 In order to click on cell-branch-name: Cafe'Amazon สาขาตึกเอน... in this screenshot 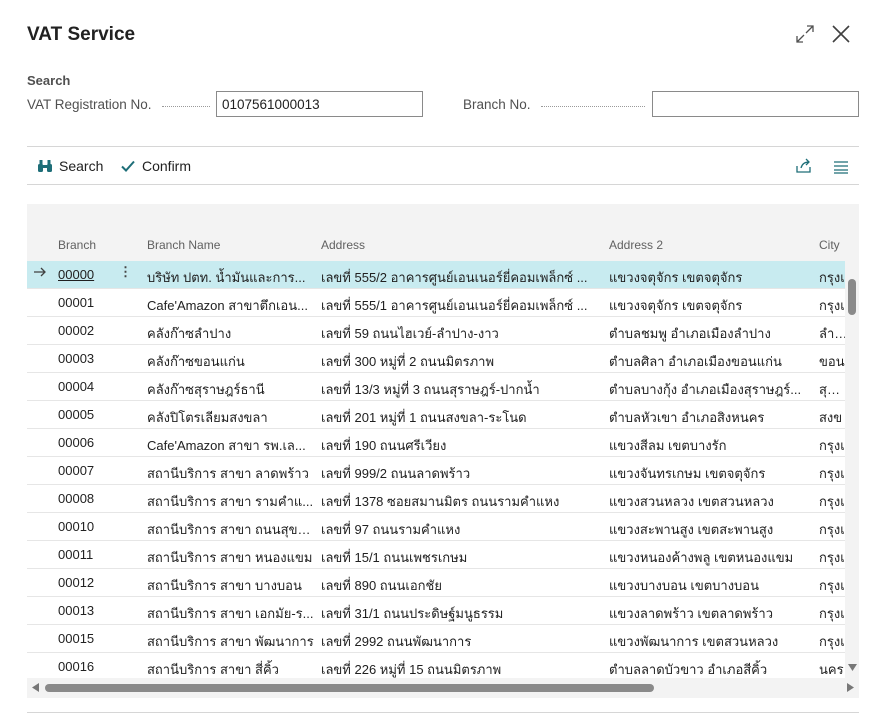, I will do `click(227, 305)`.